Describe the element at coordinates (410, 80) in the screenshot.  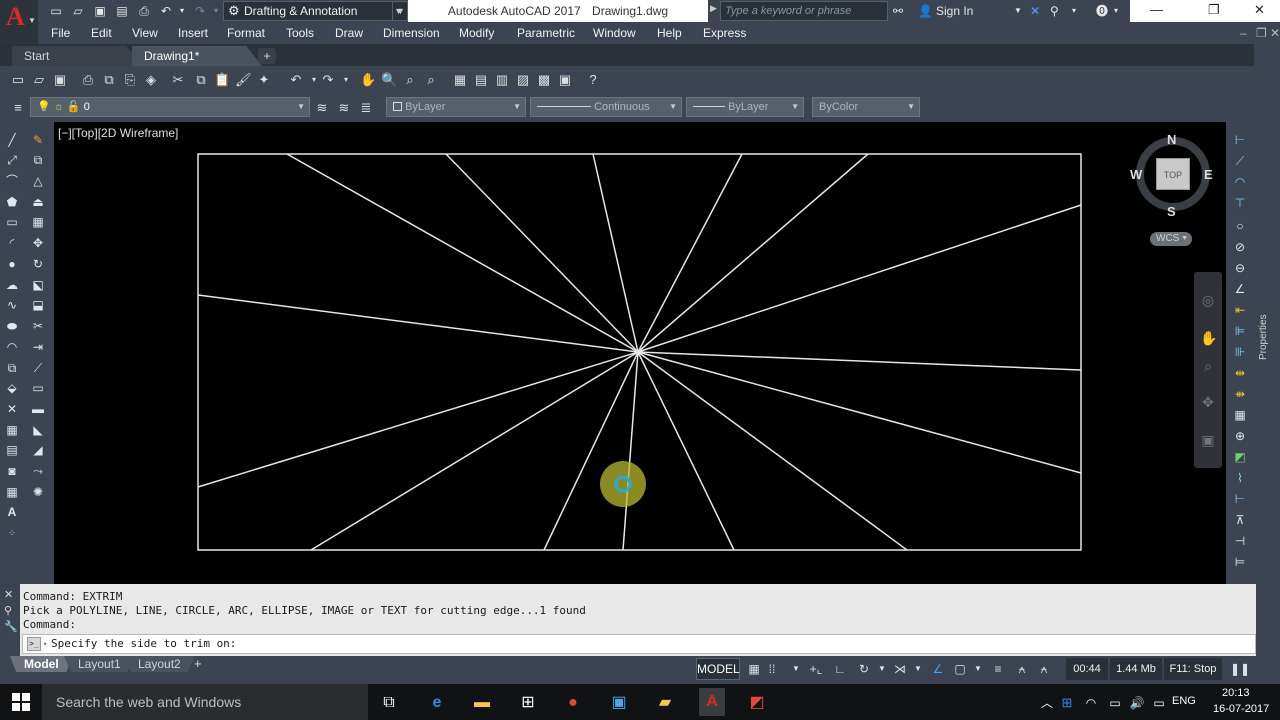
I see `zoom-window-icon: ⌕` at that location.